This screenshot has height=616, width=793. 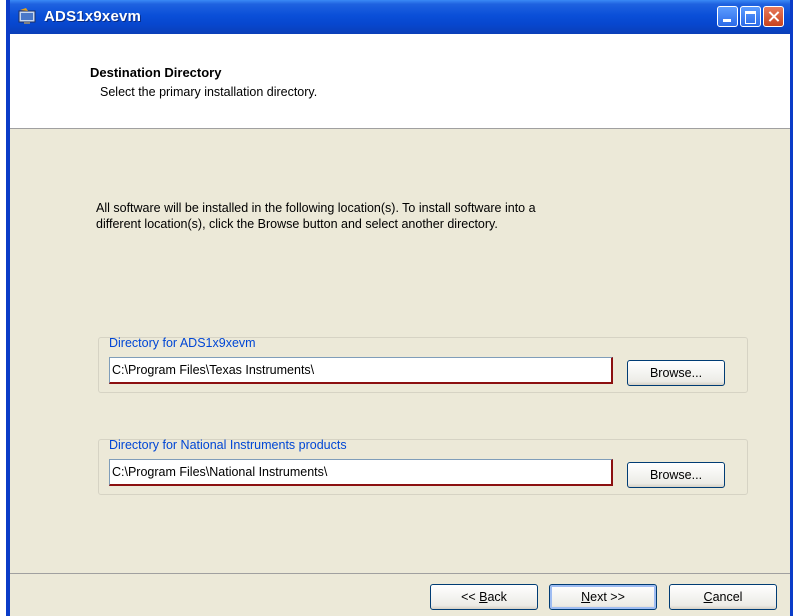 What do you see at coordinates (586, 597) in the screenshot?
I see `next-accel-key: N` at bounding box center [586, 597].